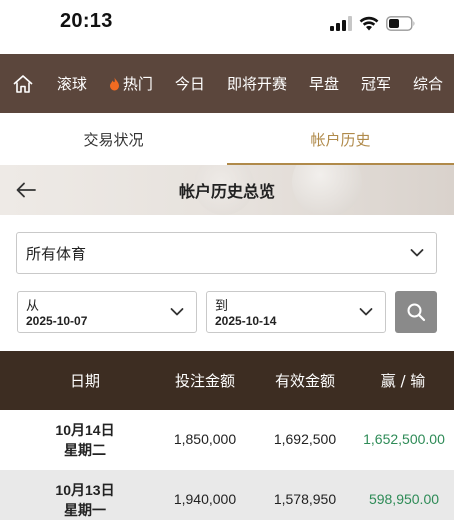 The width and height of the screenshot is (454, 520). Describe the element at coordinates (85, 440) in the screenshot. I see `row-date: 10月14日 星期二` at that location.